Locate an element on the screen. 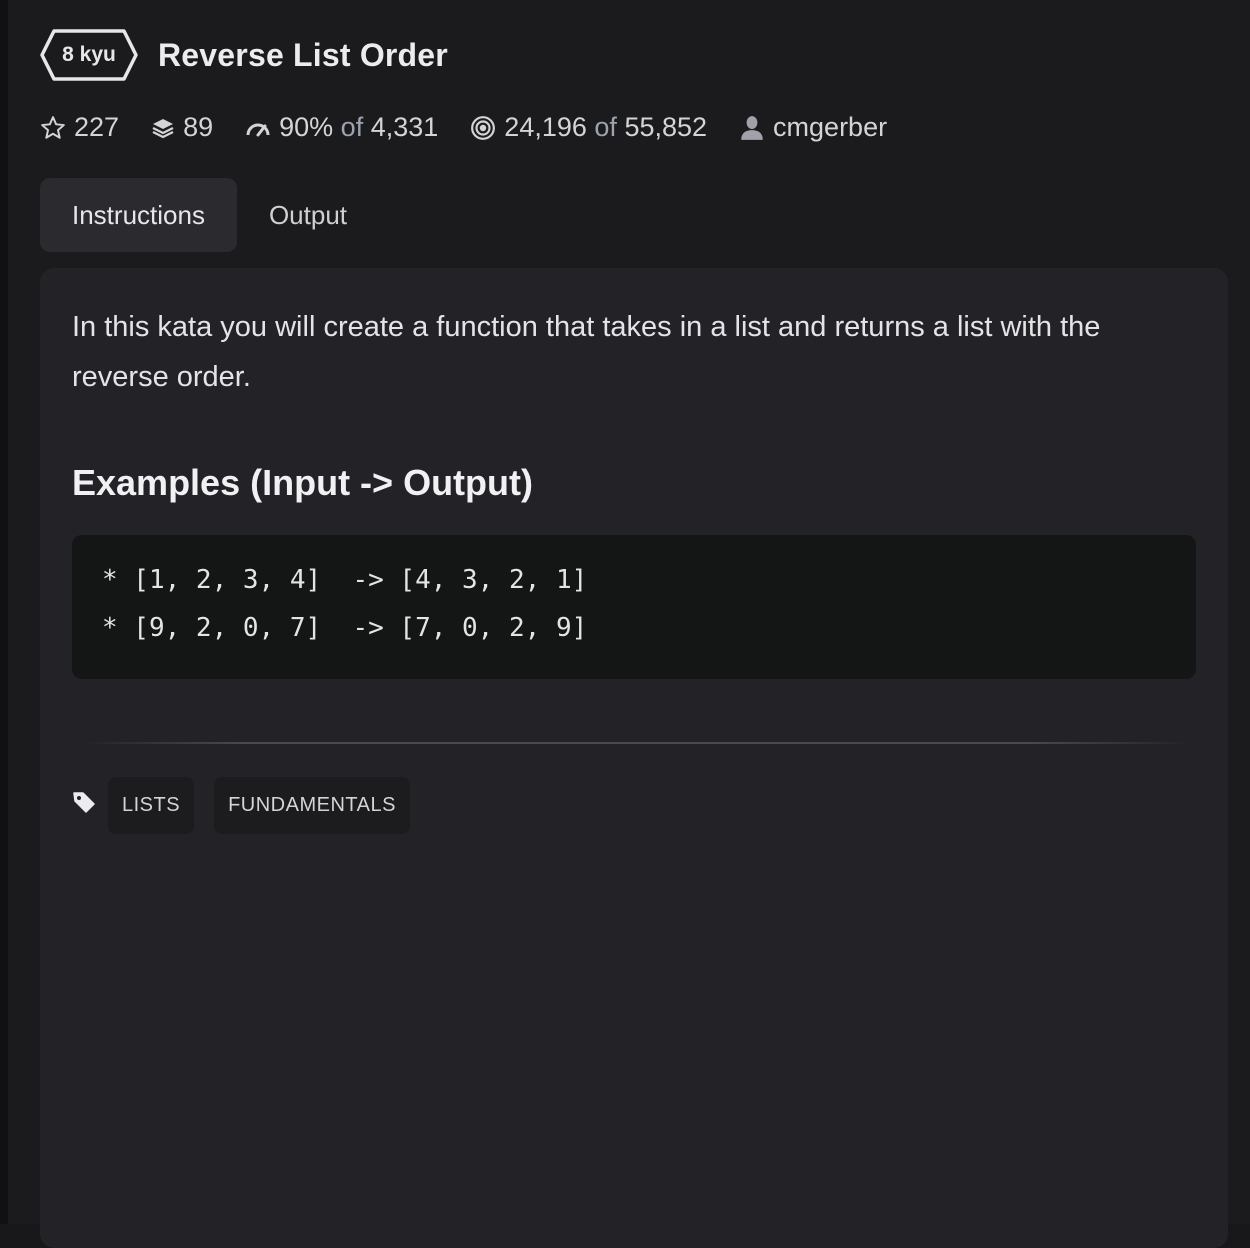 The height and width of the screenshot is (1248, 1250). tab-instructions: Instructions is located at coordinates (138, 215).